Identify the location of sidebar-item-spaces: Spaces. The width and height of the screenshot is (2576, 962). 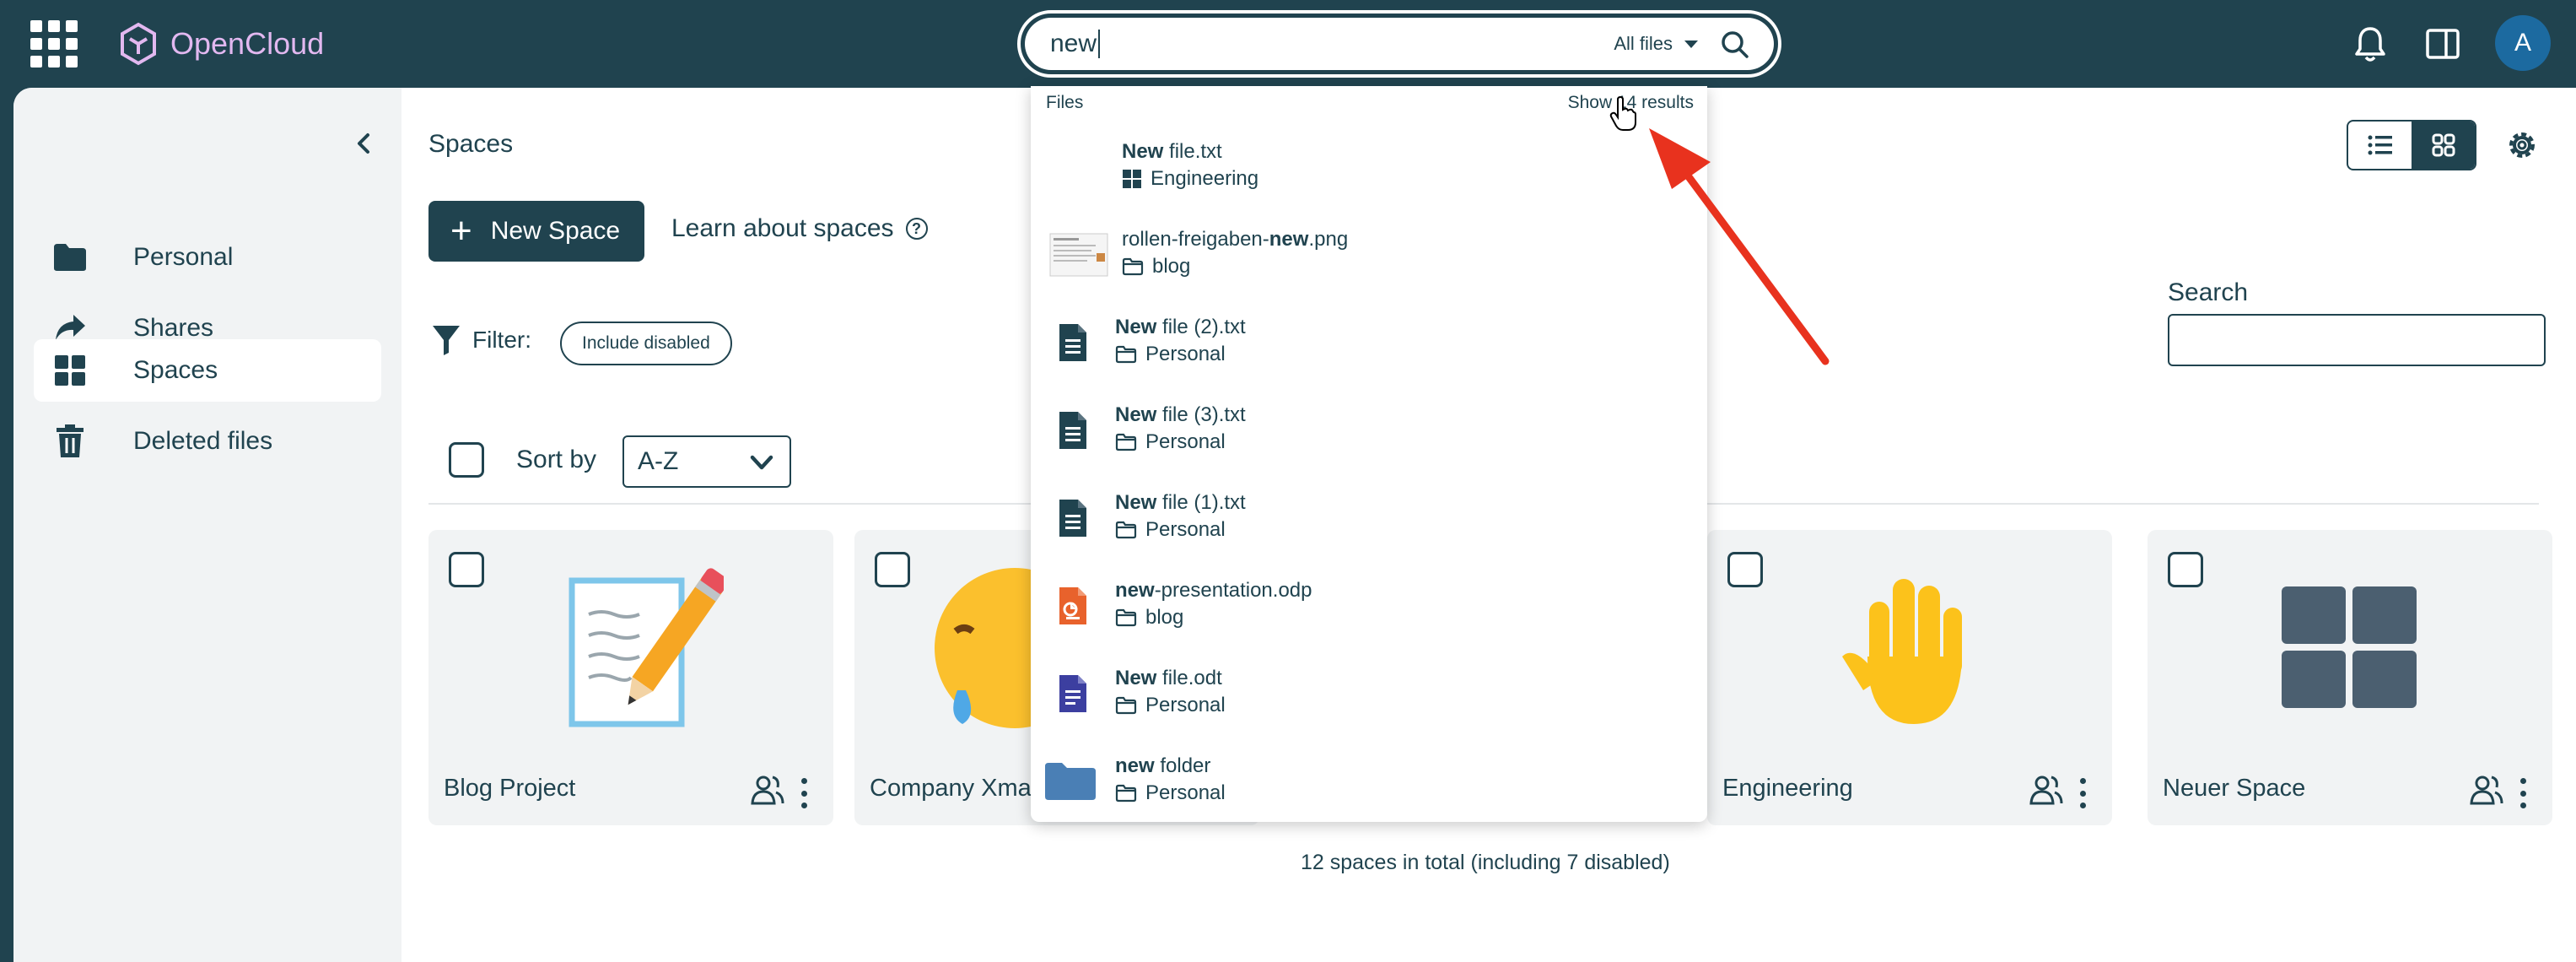
(207, 370).